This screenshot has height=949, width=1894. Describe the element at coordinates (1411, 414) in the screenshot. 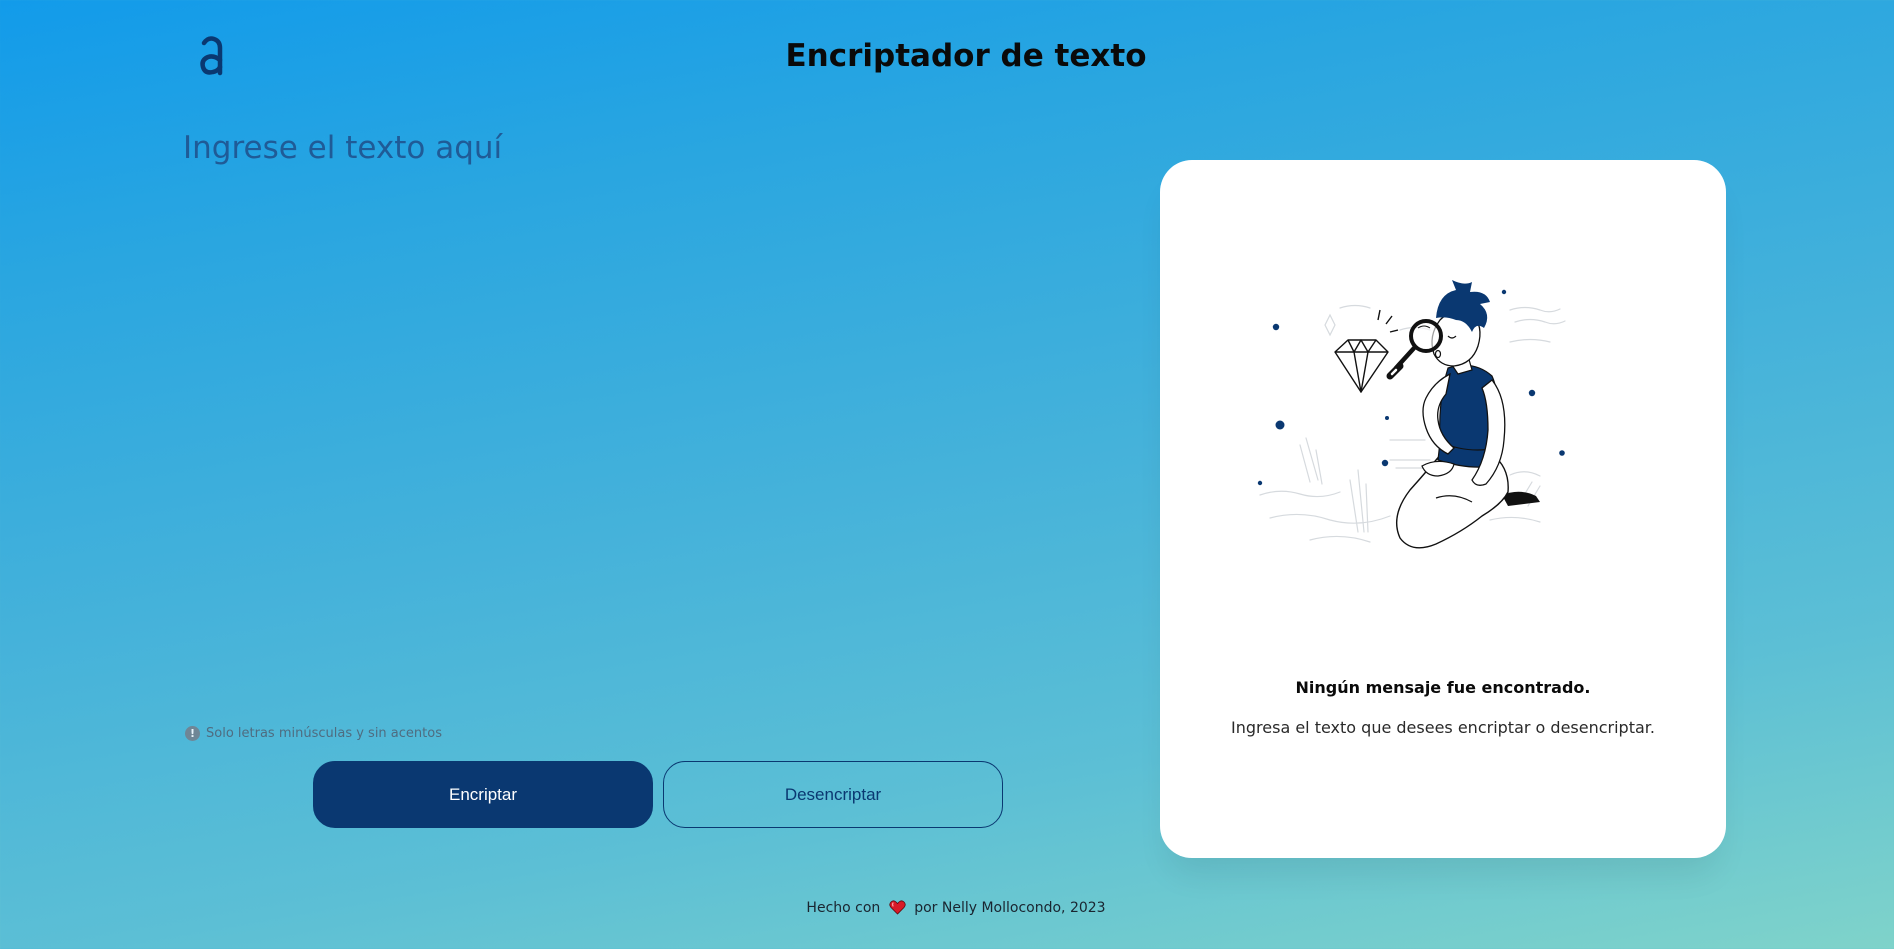

I see `person-with-magnifying-glass-illustration` at that location.